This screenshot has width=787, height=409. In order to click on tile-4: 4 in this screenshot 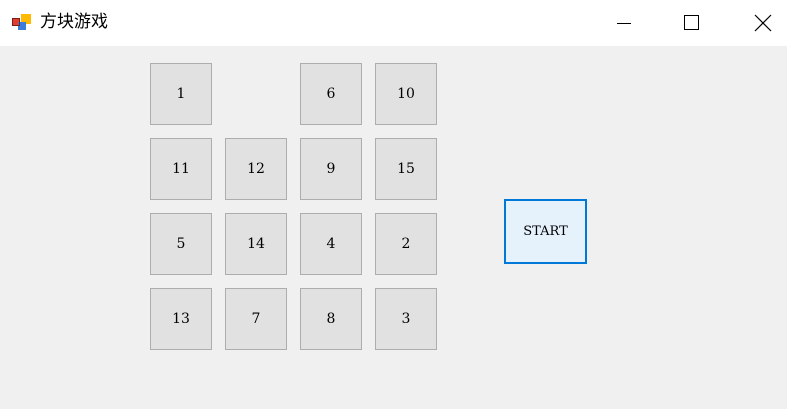, I will do `click(331, 244)`.